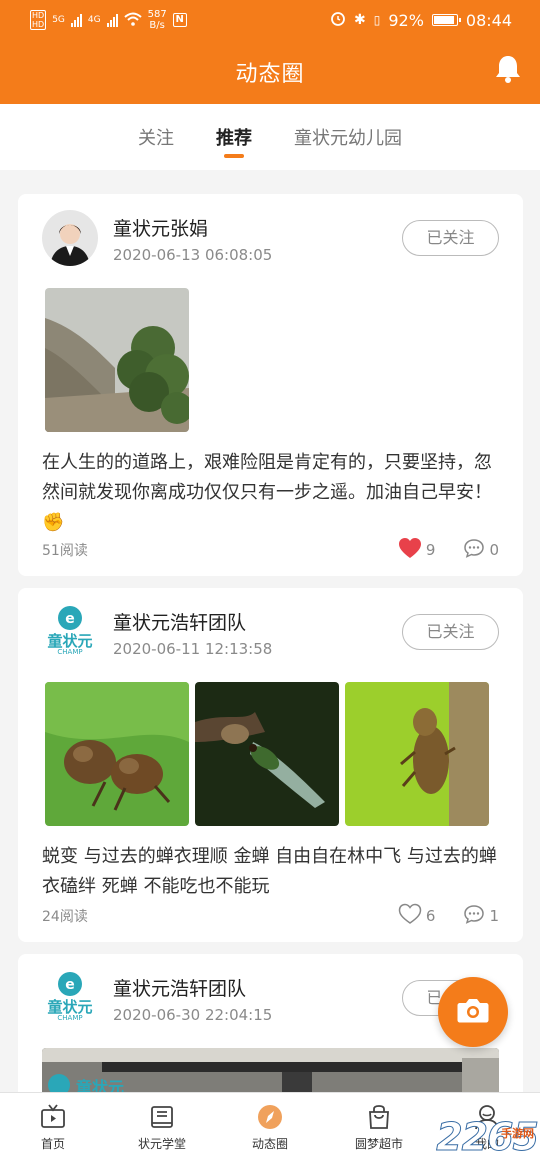 The height and width of the screenshot is (1170, 540). What do you see at coordinates (38, 20) in the screenshot?
I see `hd-icon: HD HD` at bounding box center [38, 20].